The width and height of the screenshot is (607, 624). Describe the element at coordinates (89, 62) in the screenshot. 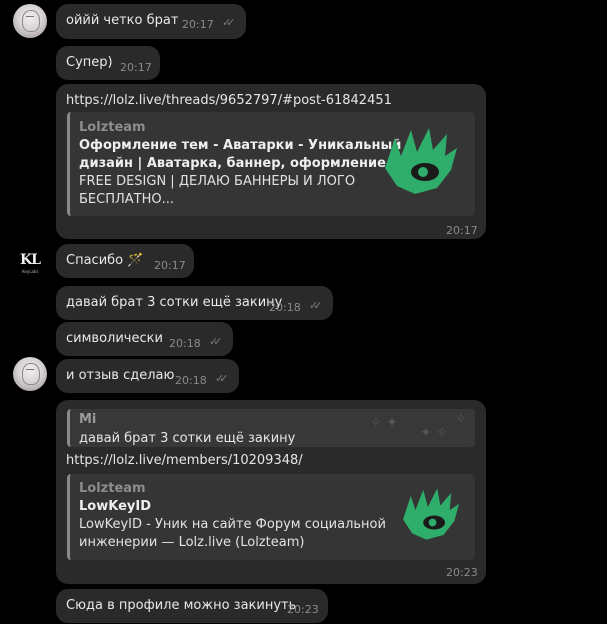

I see `message-text: Супер)` at that location.